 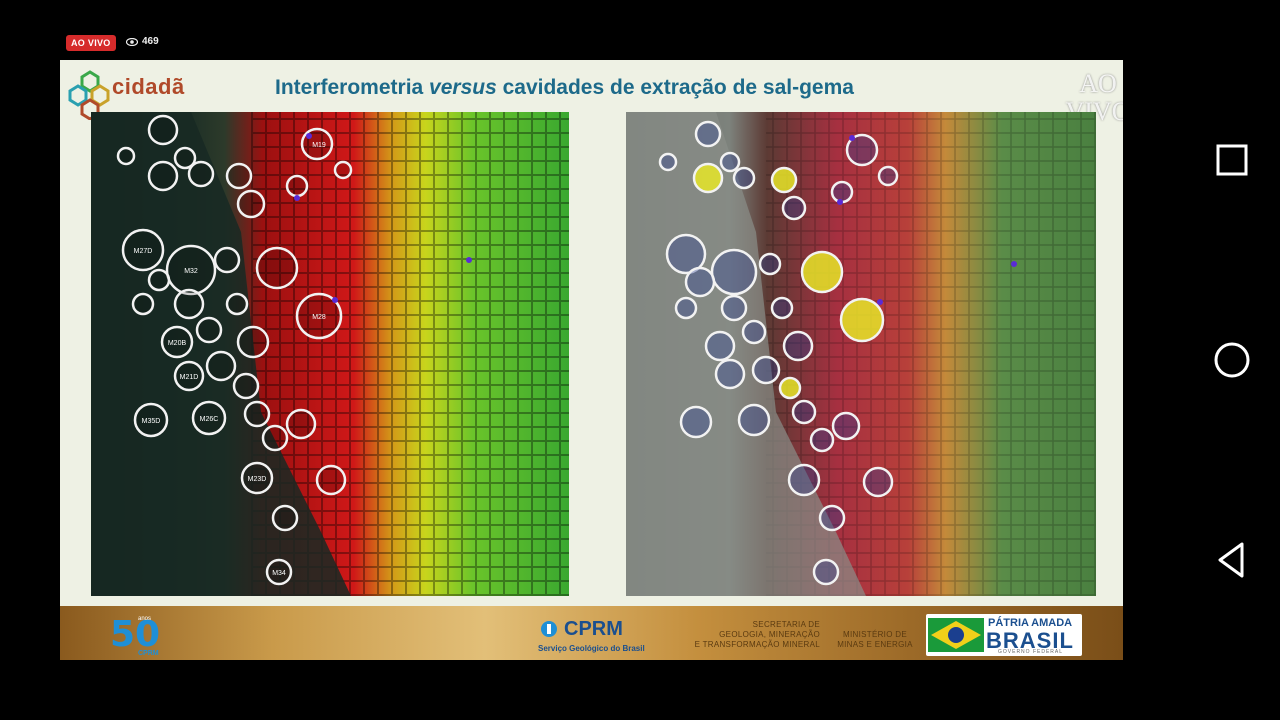 I want to click on live-badge: AO VIVO, so click(x=91, y=43).